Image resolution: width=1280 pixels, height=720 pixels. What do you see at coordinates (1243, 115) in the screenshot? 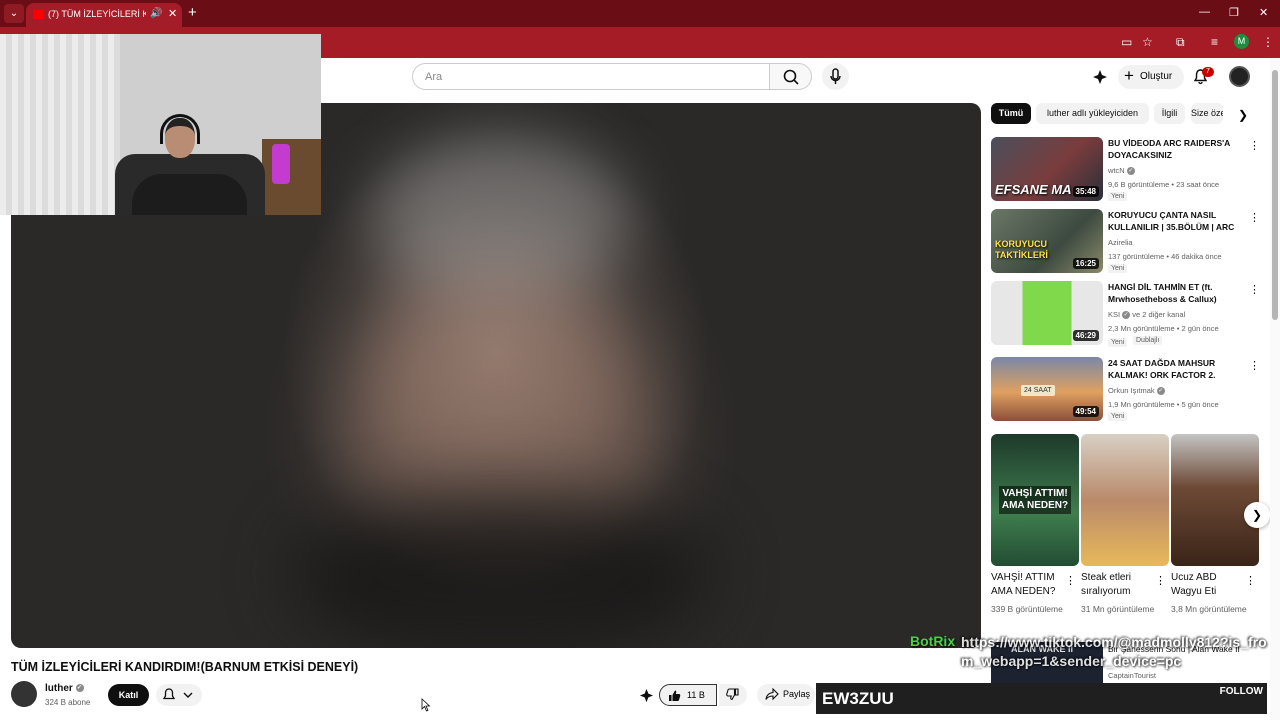
I see `chips-next-chevron-icon: ❯` at bounding box center [1243, 115].